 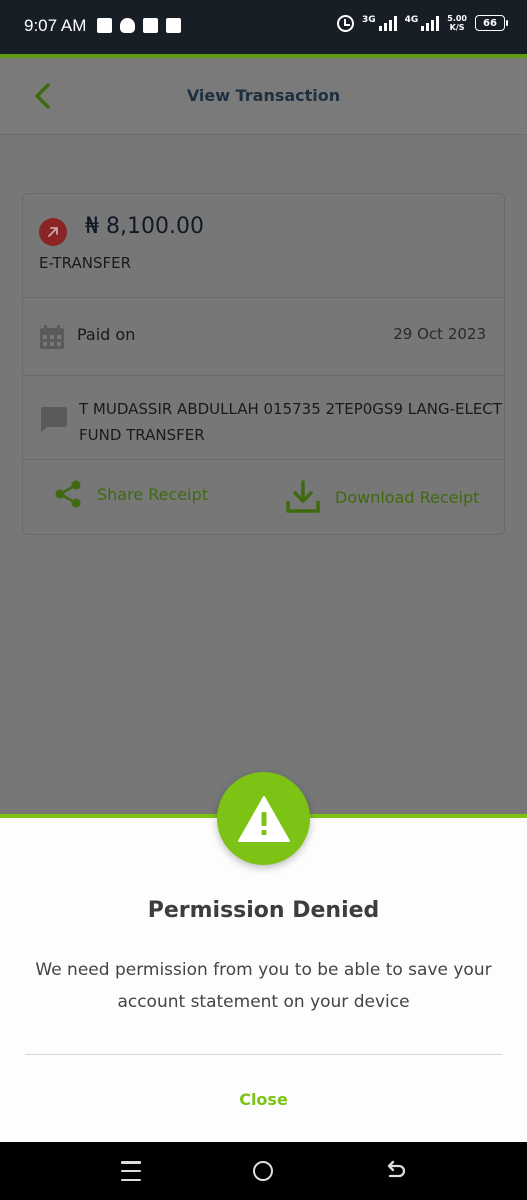 I want to click on news-notification-icon, so click(x=150, y=25).